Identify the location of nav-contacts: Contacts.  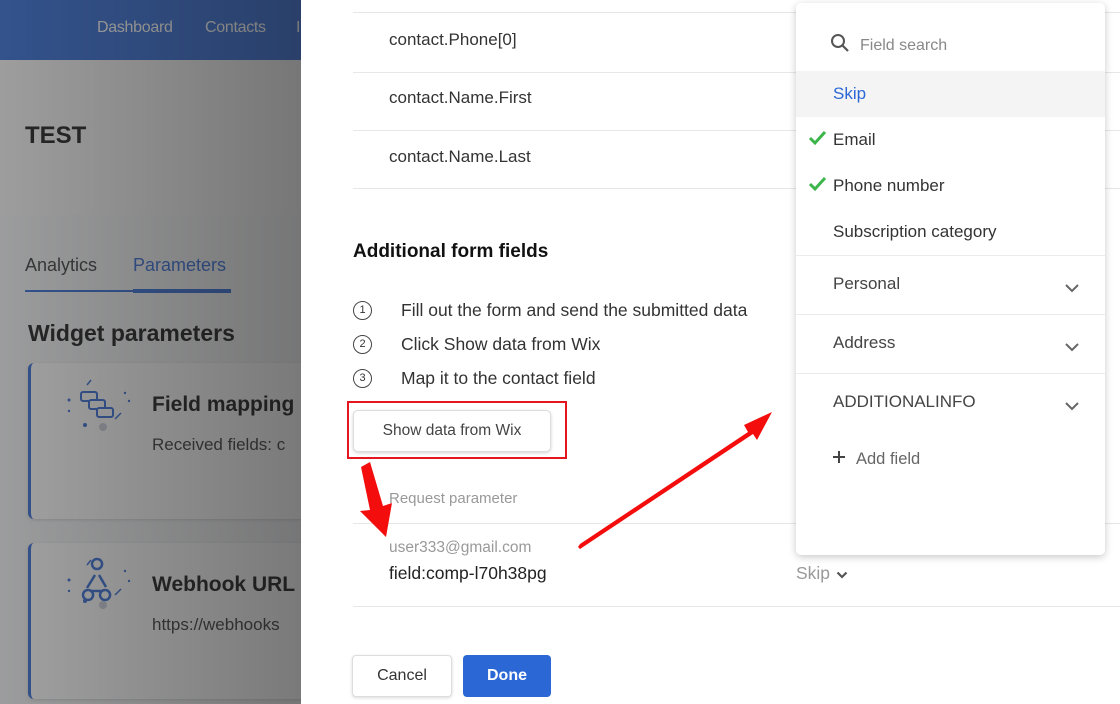
(235, 28).